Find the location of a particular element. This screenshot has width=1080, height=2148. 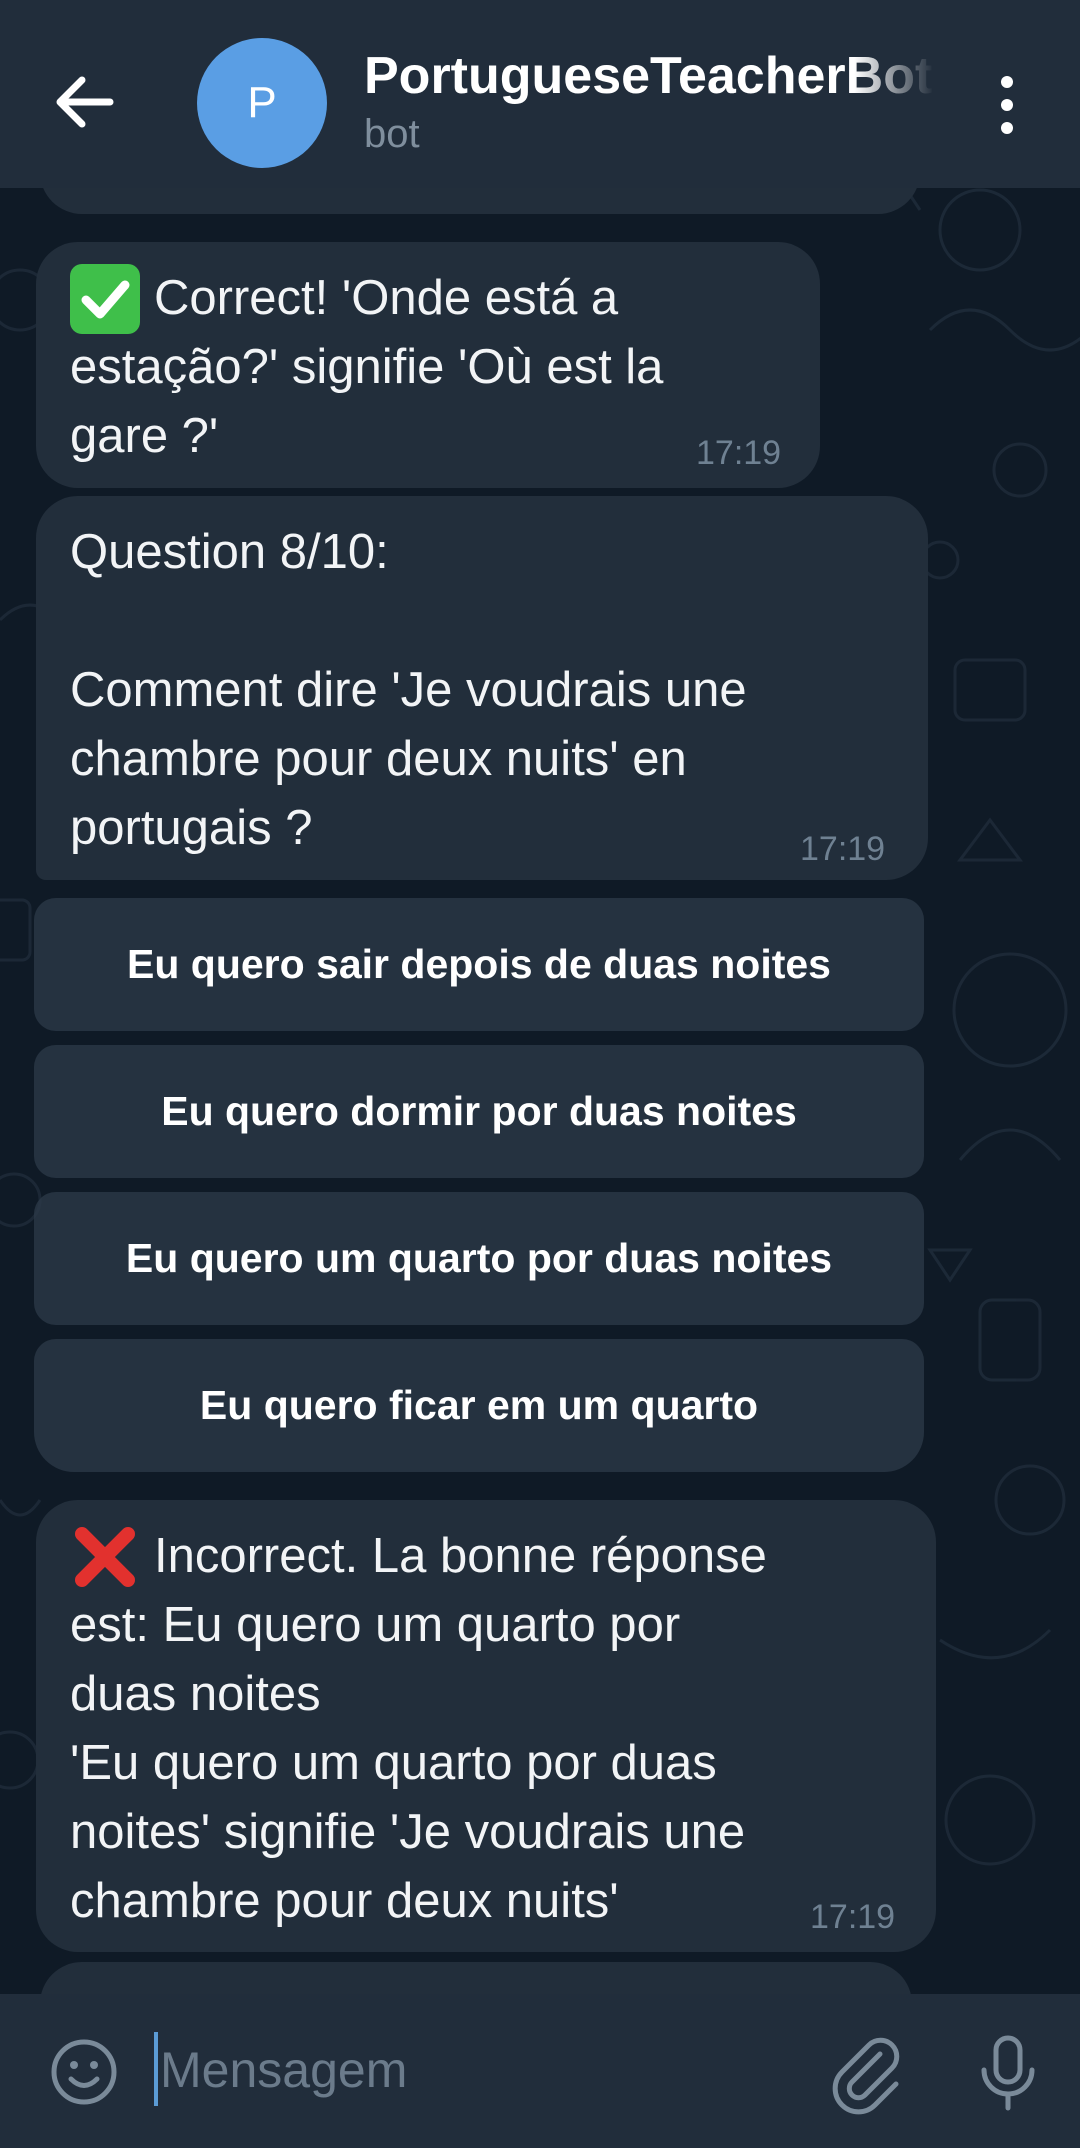

voice-message-button is located at coordinates (1008, 2073).